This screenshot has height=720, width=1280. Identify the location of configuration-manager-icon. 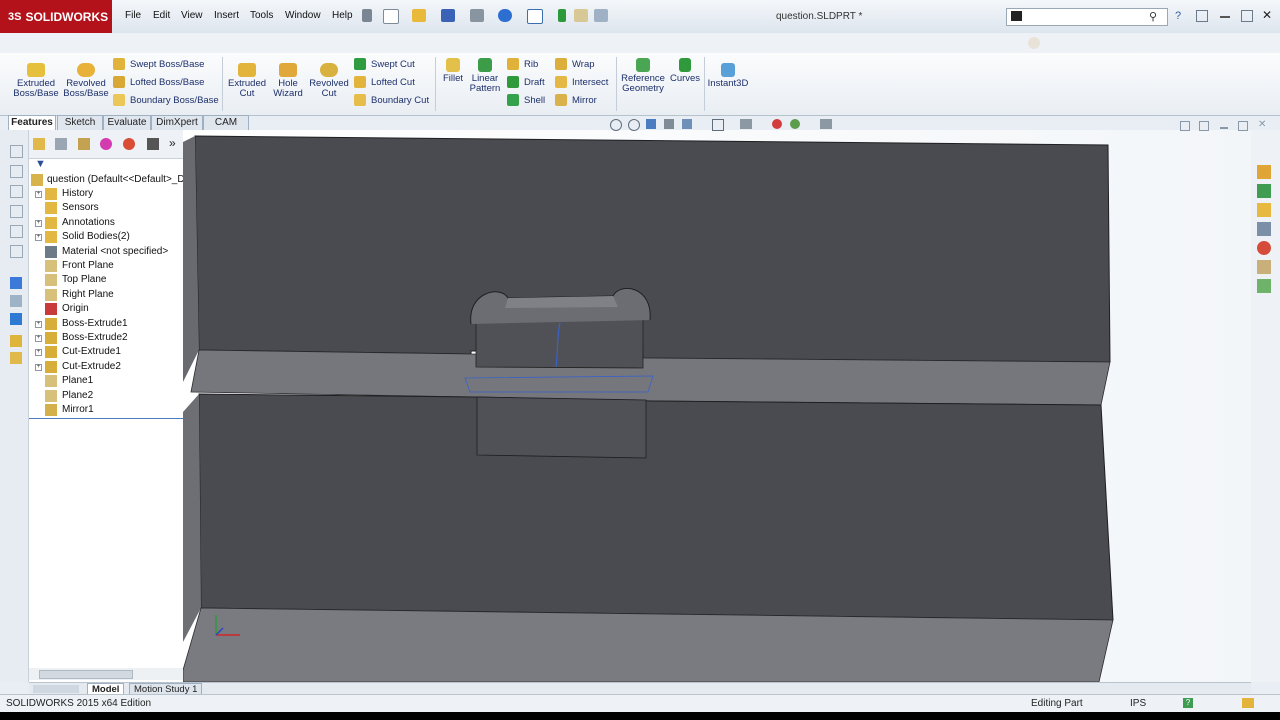
(84, 144).